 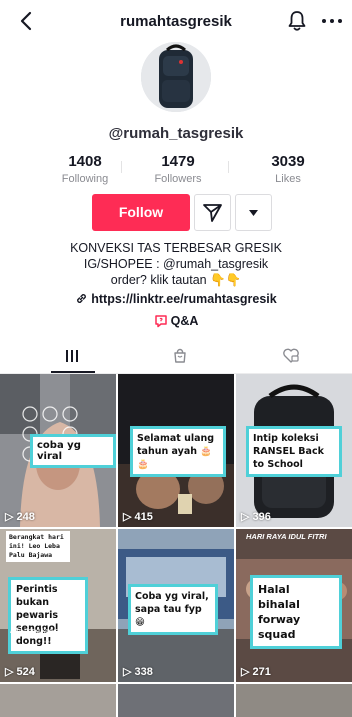 What do you see at coordinates (38, 631) in the screenshot?
I see `video-subtitle: Ado dong kaa gaa` at bounding box center [38, 631].